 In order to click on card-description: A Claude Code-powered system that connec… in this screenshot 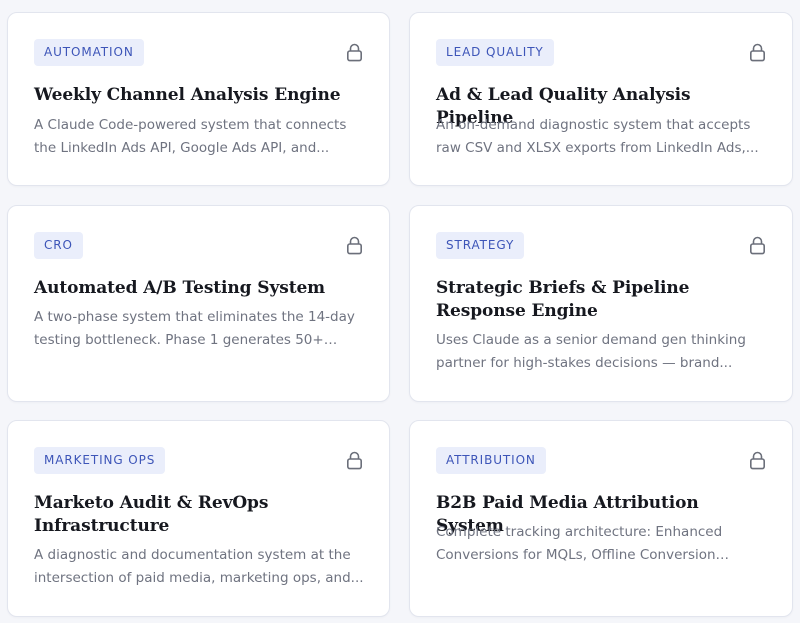, I will do `click(190, 136)`.